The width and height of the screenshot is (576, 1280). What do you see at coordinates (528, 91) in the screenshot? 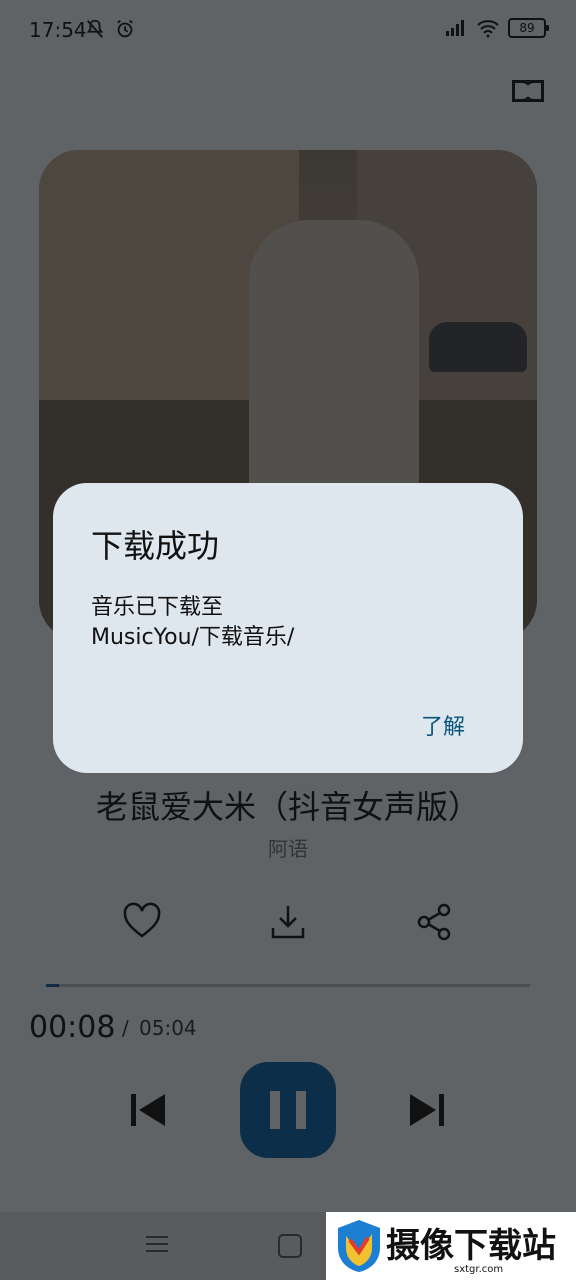
I see `dolby-icon` at bounding box center [528, 91].